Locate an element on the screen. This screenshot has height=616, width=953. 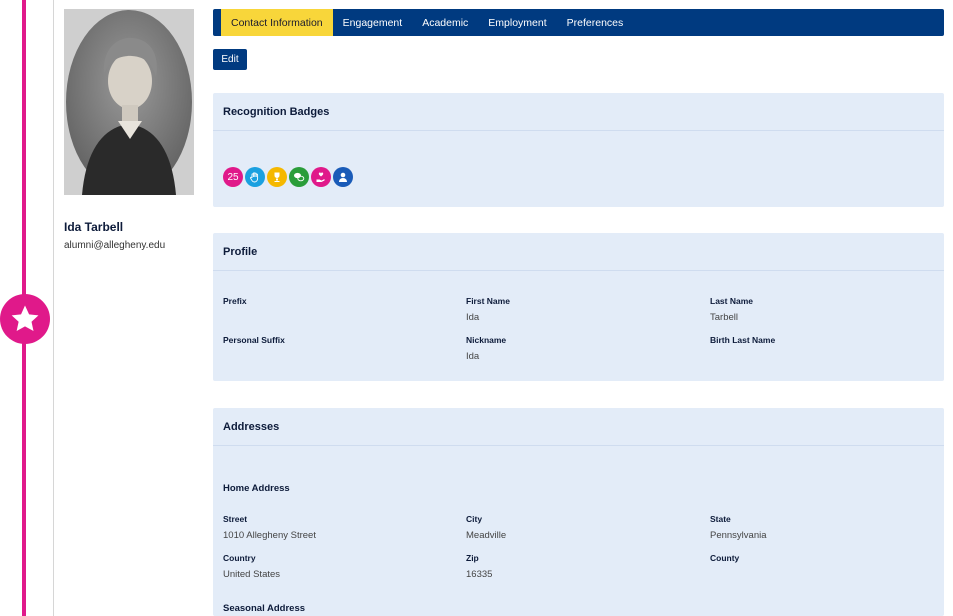
field-label: Street is located at coordinates (235, 519).